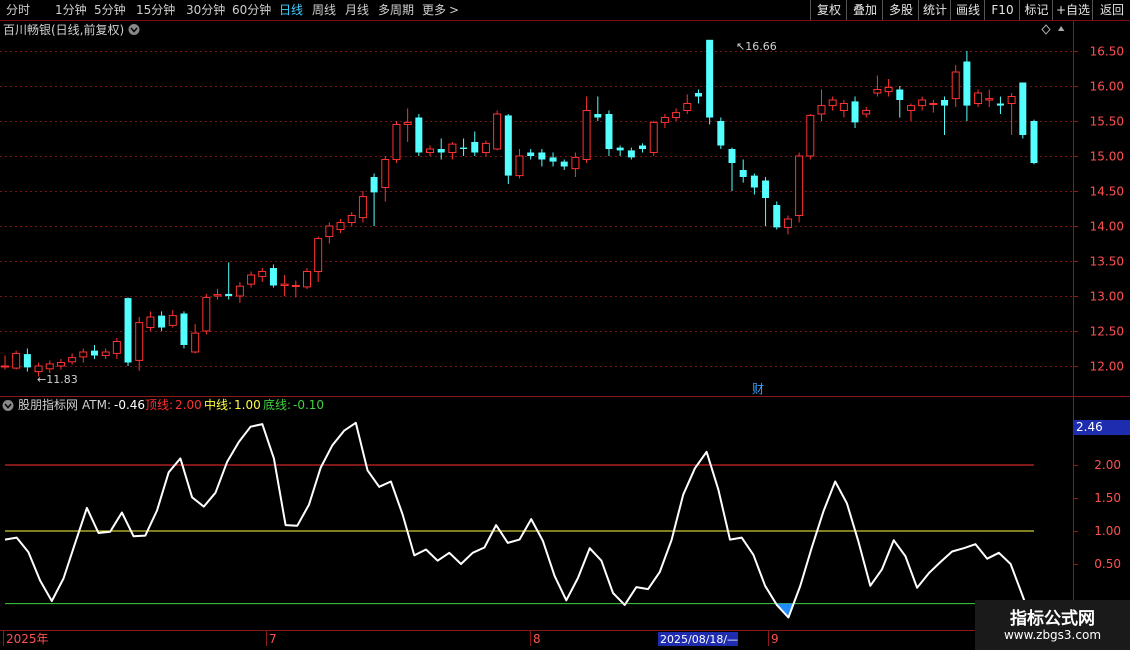 Image resolution: width=1130 pixels, height=650 pixels. Describe the element at coordinates (247, 405) in the screenshot. I see `mid-value: 1.00` at that location.